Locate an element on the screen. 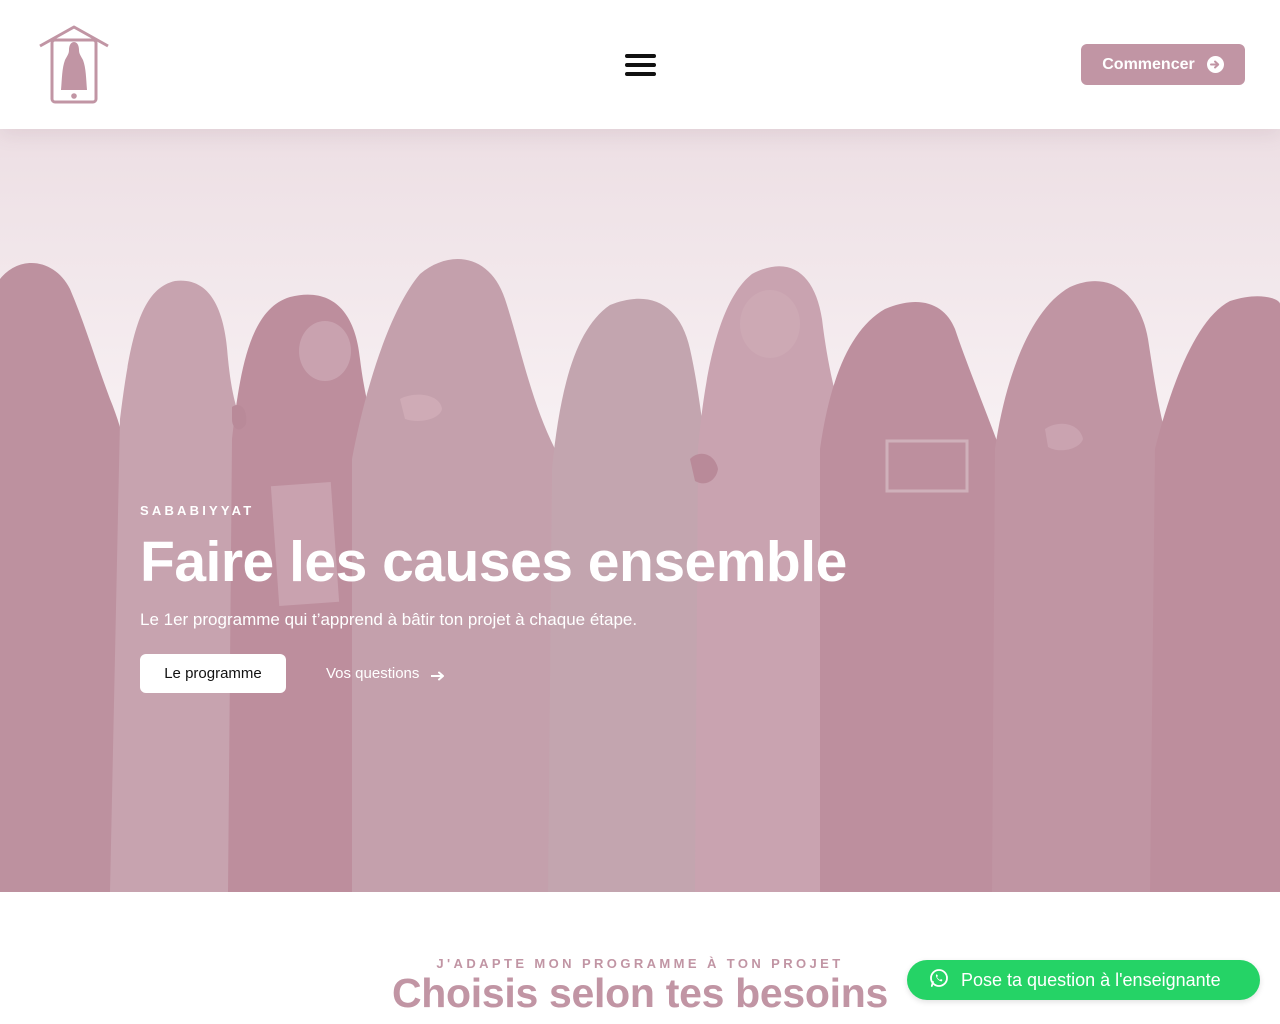  arrow-circle-right-icon is located at coordinates (1215, 64).